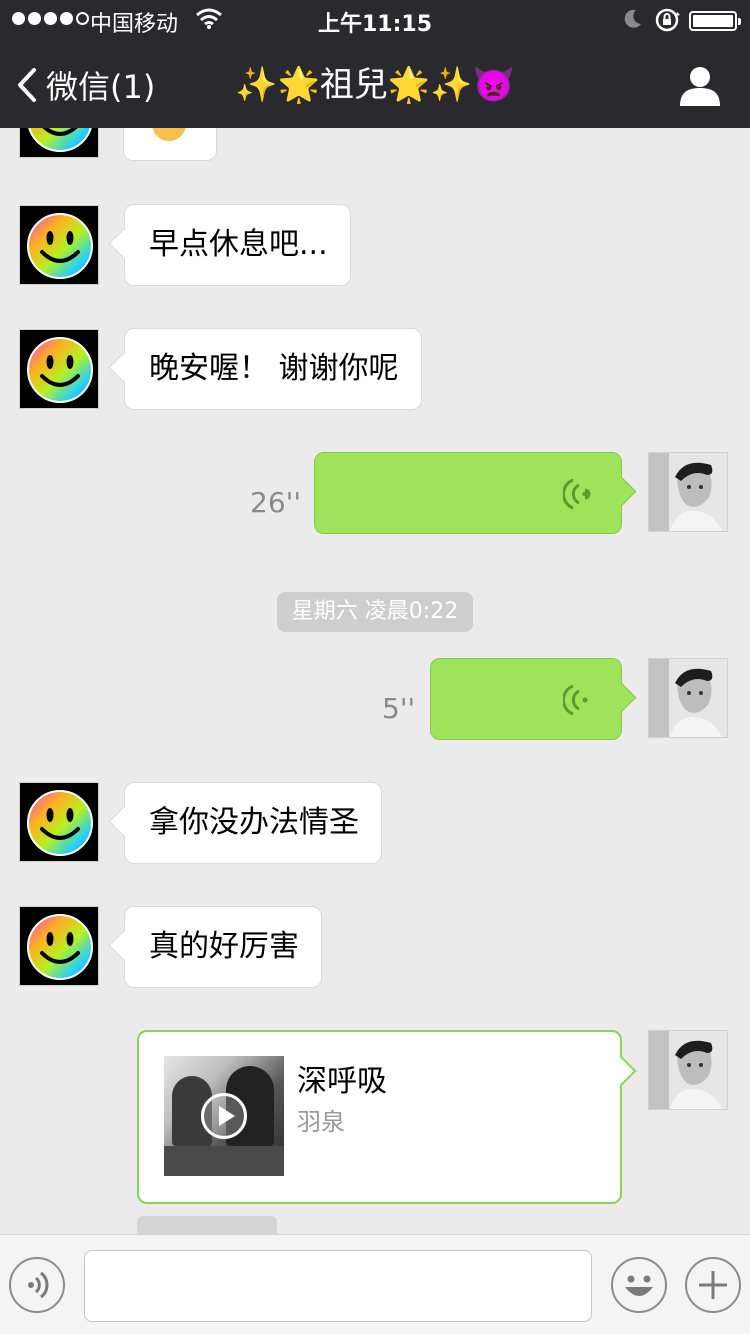 Image resolution: width=750 pixels, height=1334 pixels. I want to click on plus-icon, so click(713, 1285).